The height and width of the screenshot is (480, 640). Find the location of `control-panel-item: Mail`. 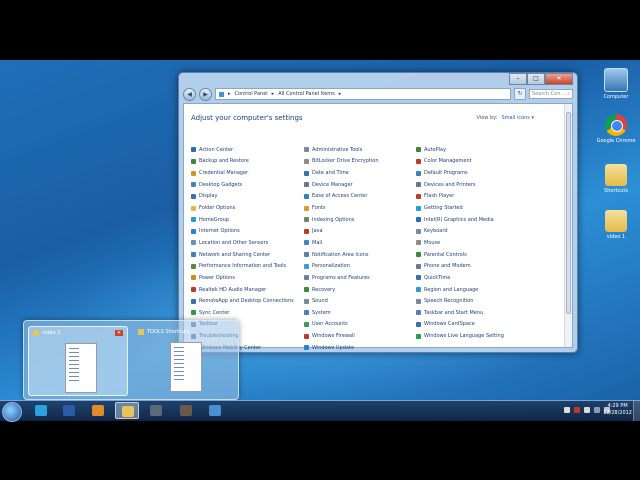

control-panel-item: Mail is located at coordinates (341, 243).